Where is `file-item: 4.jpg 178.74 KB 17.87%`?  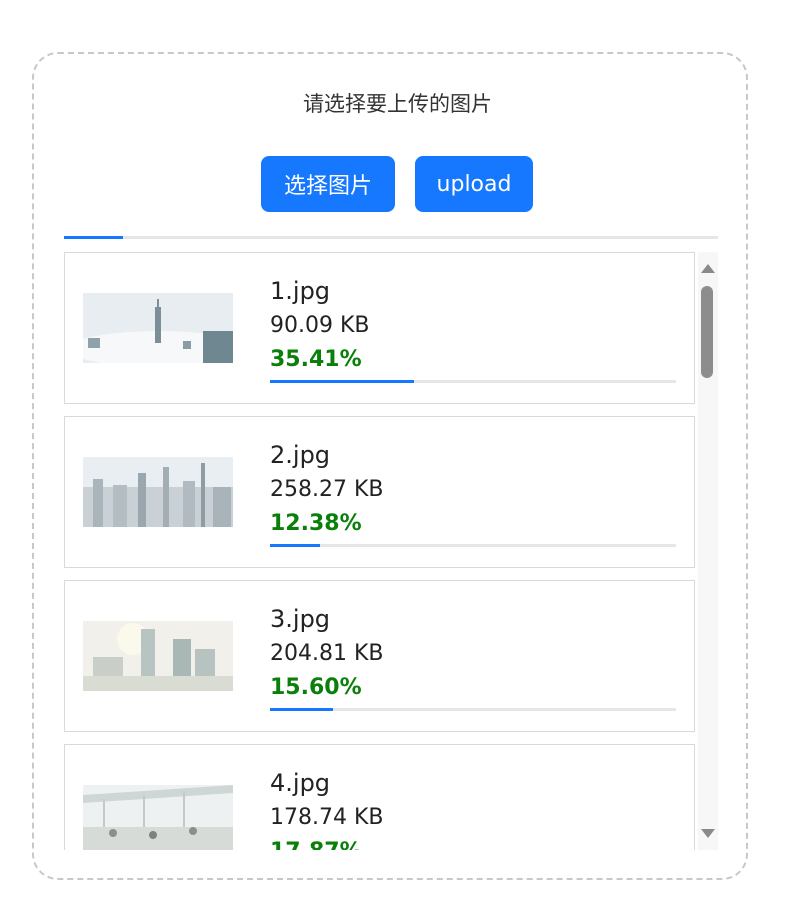 file-item: 4.jpg 178.74 KB 17.87% is located at coordinates (379, 797).